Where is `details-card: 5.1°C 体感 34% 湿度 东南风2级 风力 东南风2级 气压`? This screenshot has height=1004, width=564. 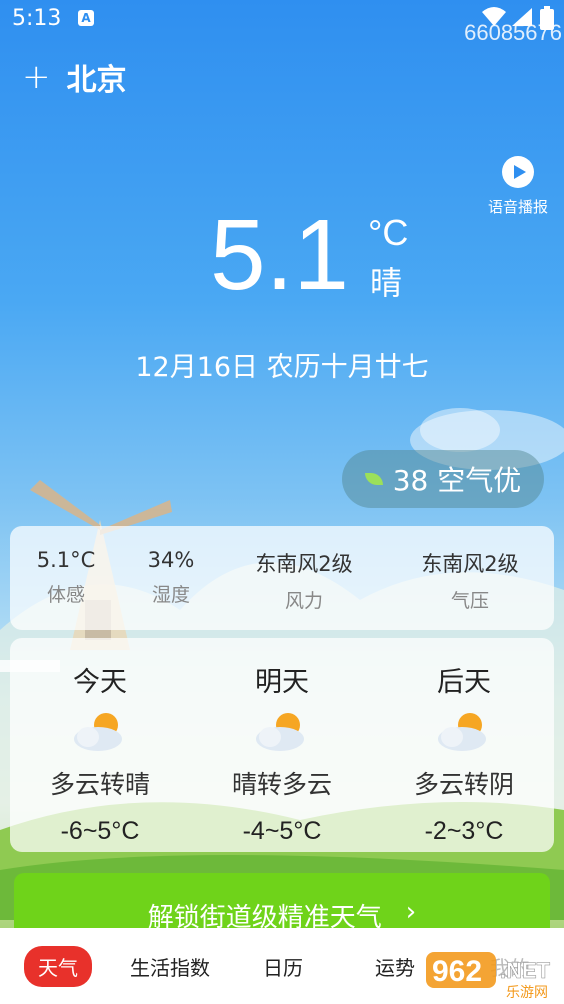 details-card: 5.1°C 体感 34% 湿度 东南风2级 风力 东南风2级 气压 is located at coordinates (282, 578).